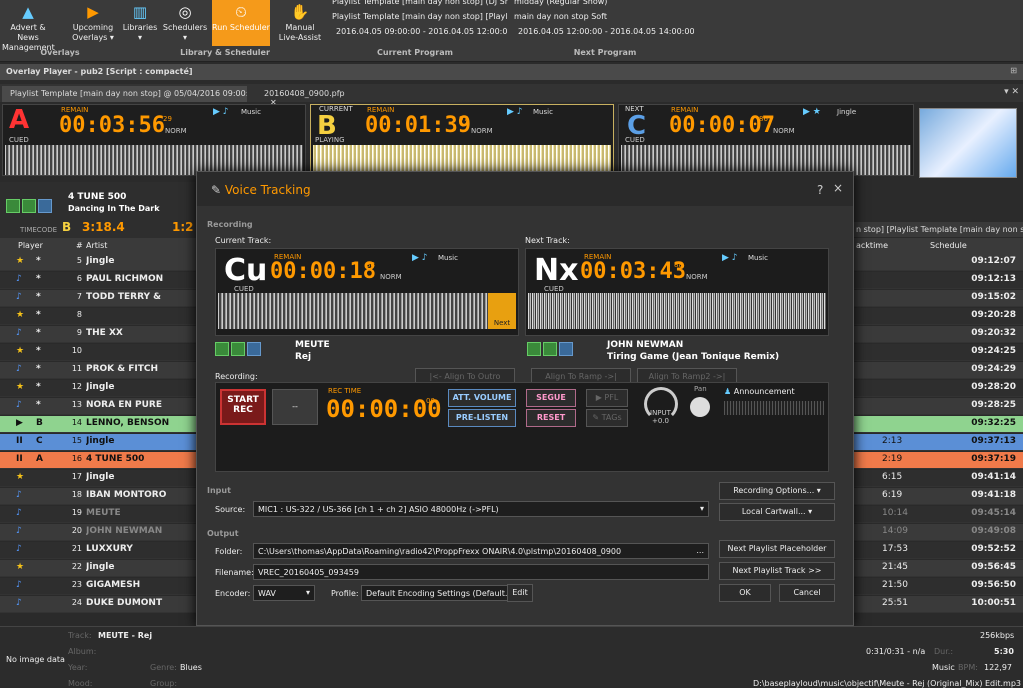  What do you see at coordinates (481, 572) in the screenshot?
I see `filename-field: VREC_20160405_093459` at bounding box center [481, 572].